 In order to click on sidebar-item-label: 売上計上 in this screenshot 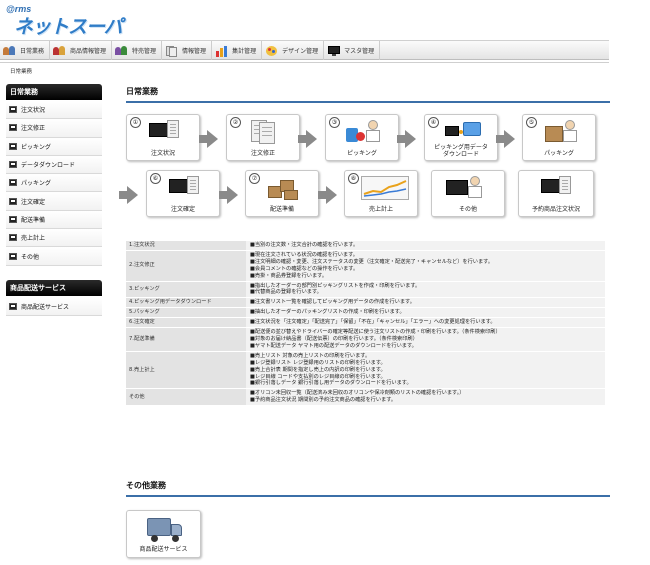, I will do `click(33, 239)`.